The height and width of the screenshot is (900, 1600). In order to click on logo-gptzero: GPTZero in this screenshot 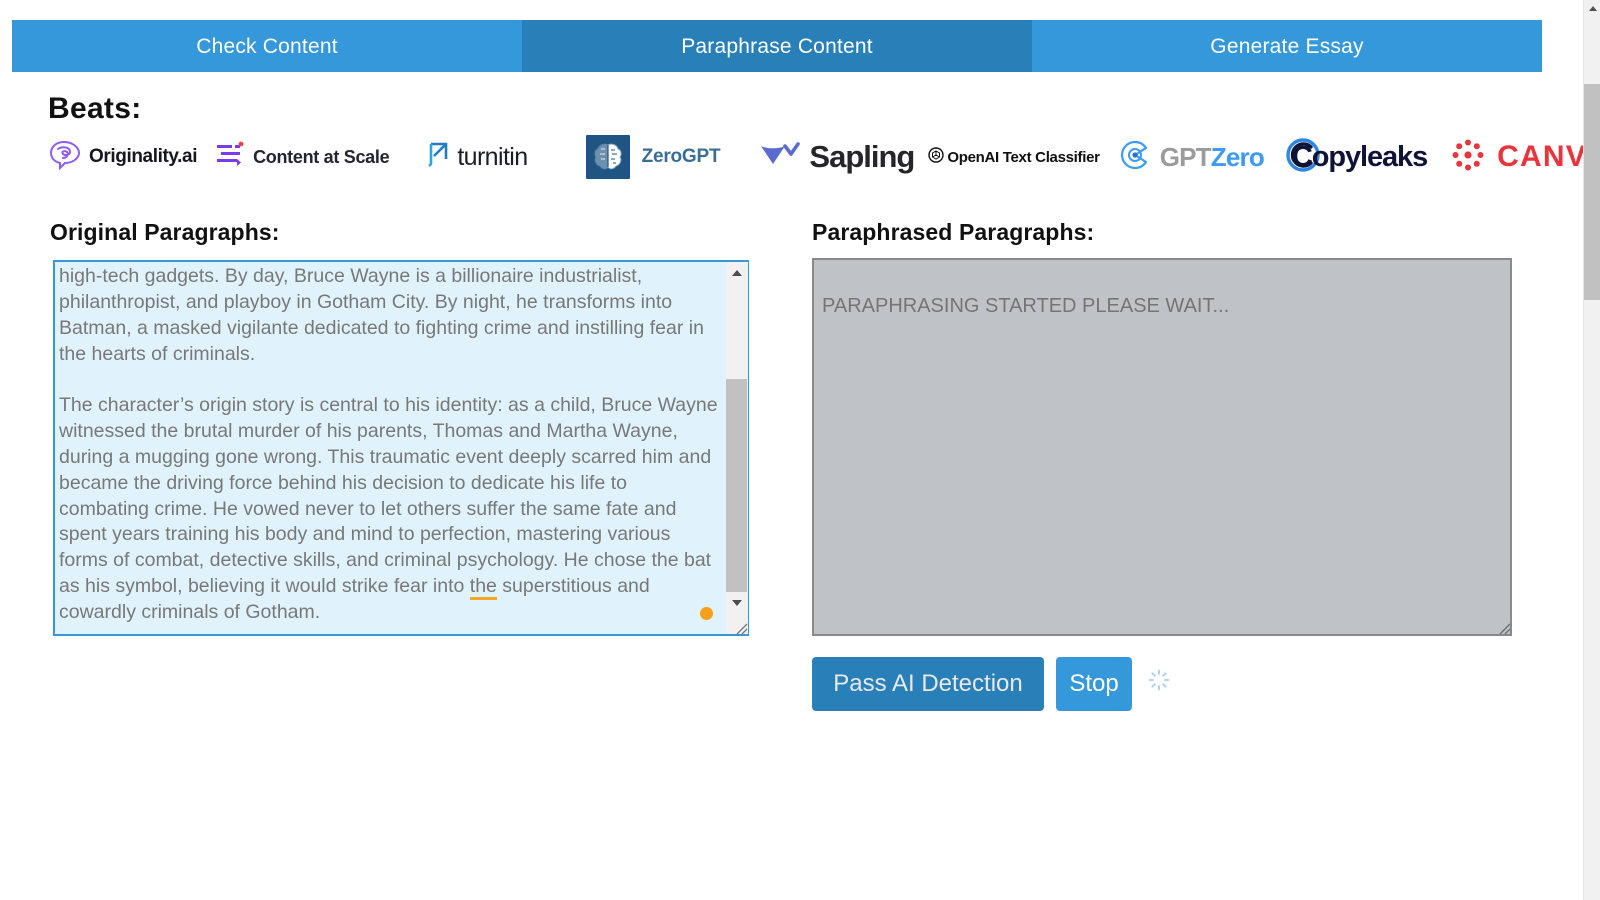, I will do `click(1191, 157)`.